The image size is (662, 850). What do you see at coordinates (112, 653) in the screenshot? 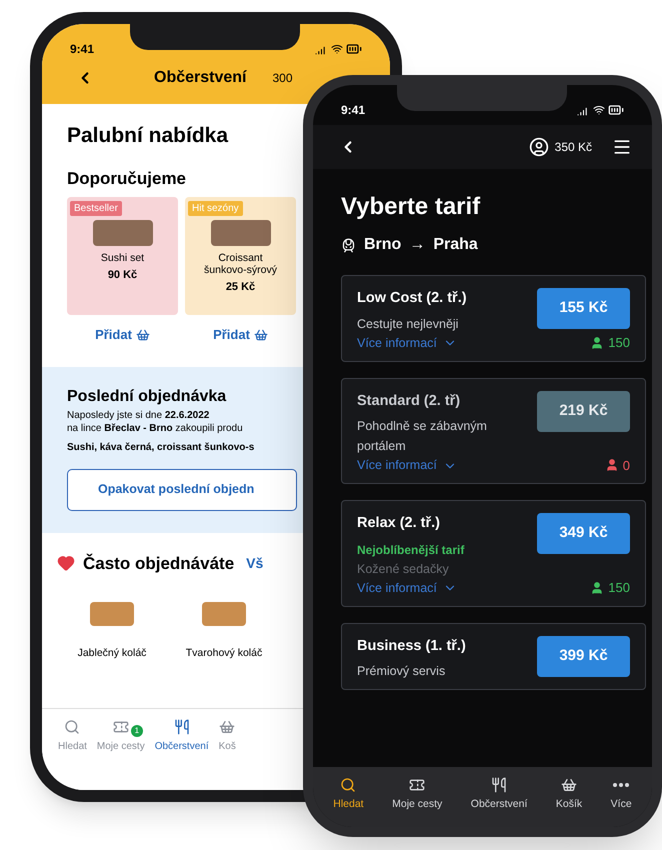
I see `product-name: Jablečný koláč` at bounding box center [112, 653].